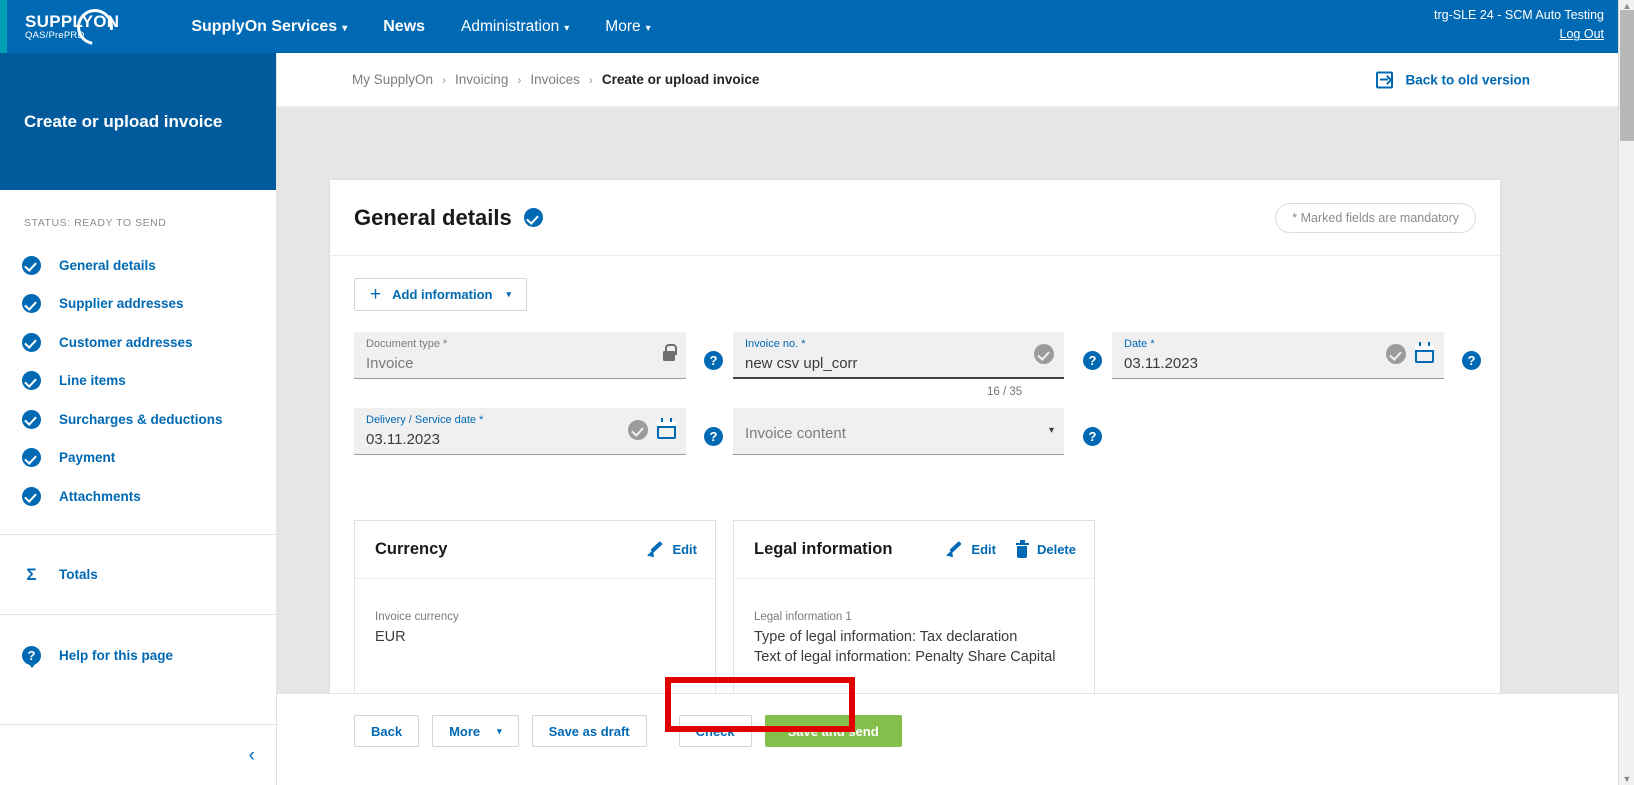  I want to click on help-icon-invoice-content: ?, so click(1092, 436).